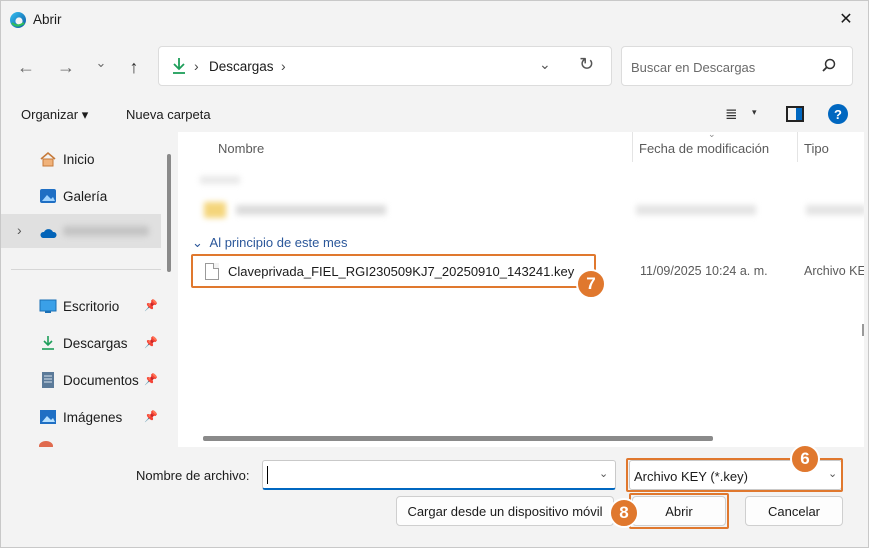 This screenshot has width=869, height=548. What do you see at coordinates (679, 511) in the screenshot?
I see `highlight-open-button` at bounding box center [679, 511].